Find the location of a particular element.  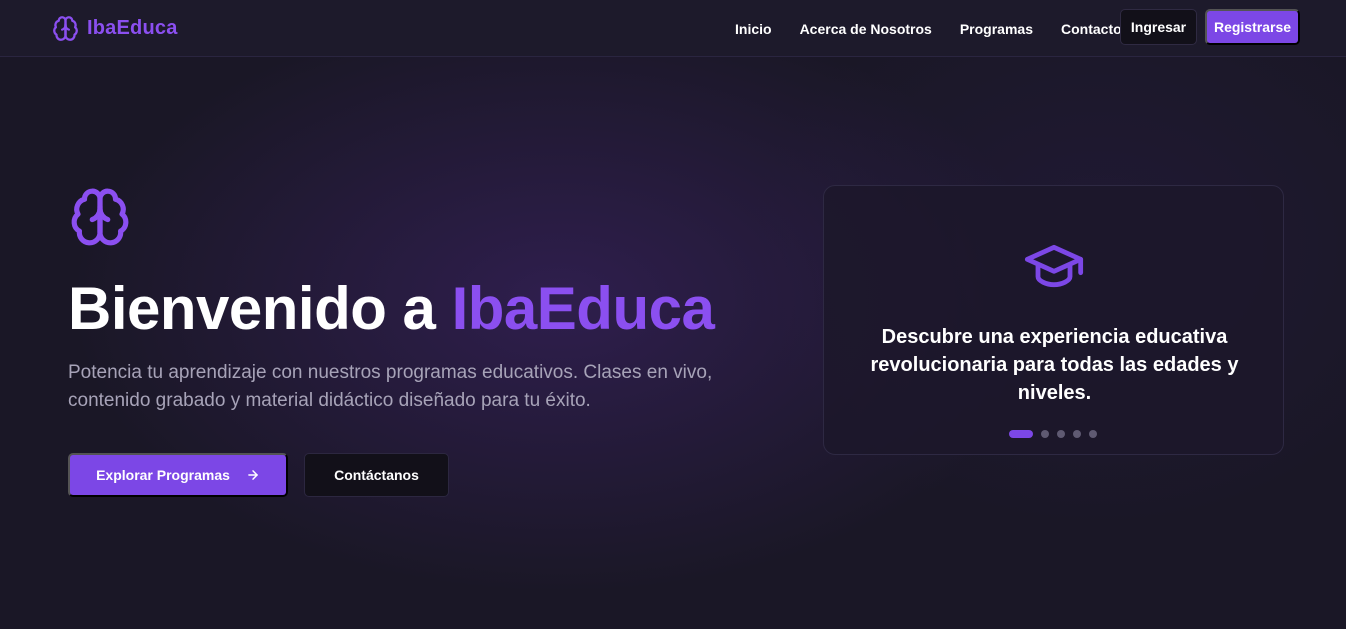

hero-title-prefix: Bienvenido a is located at coordinates (260, 308).